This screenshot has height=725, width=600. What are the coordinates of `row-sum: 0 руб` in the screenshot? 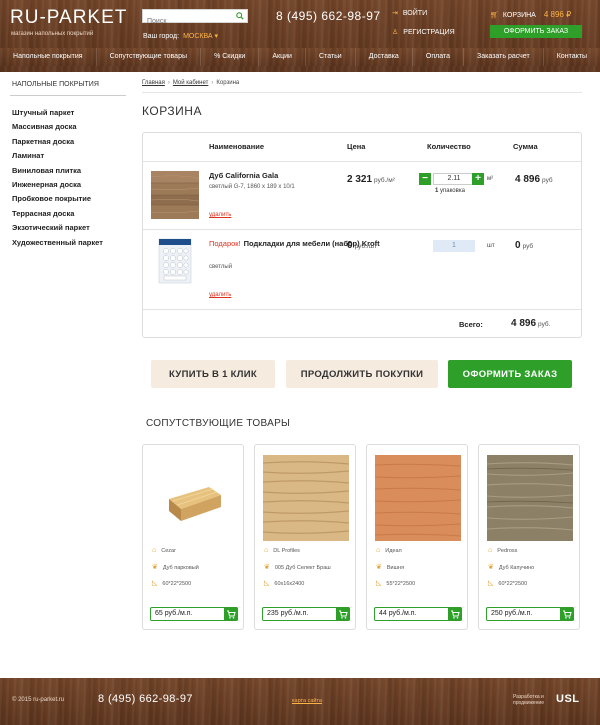 It's located at (524, 245).